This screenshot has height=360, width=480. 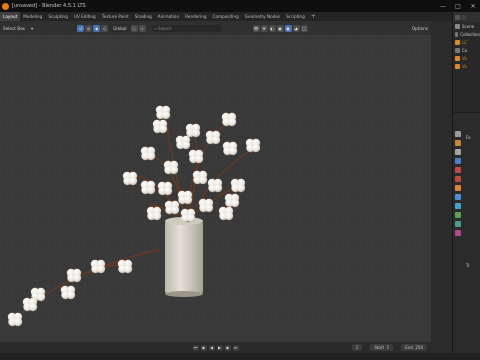 I want to click on scene-tab-icon, so click(x=458, y=170).